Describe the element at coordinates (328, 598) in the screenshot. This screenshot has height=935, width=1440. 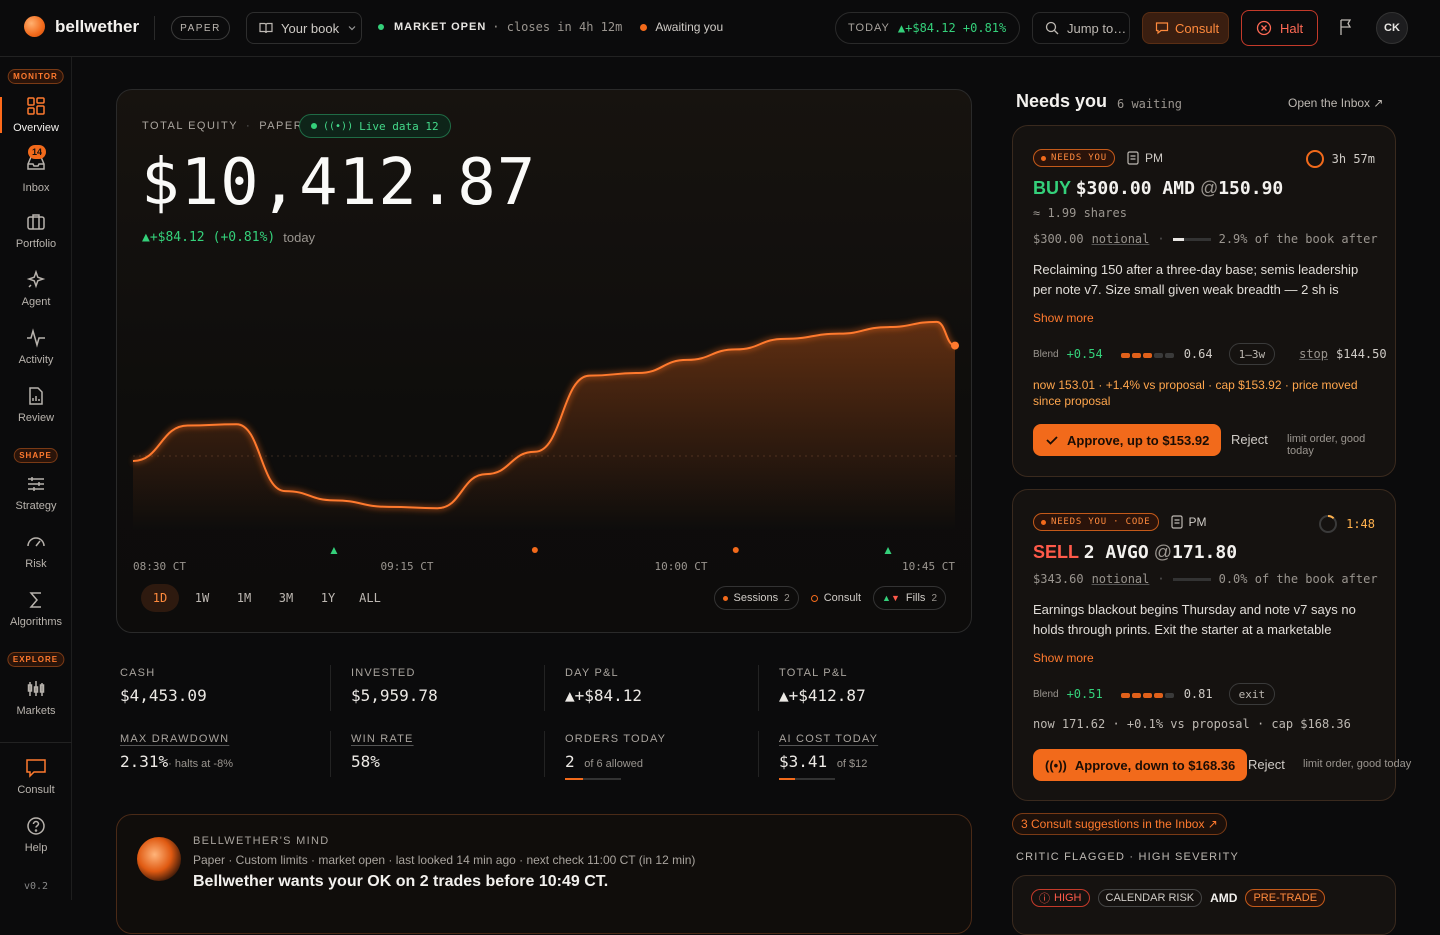
I see `range-1y: 1Y` at that location.